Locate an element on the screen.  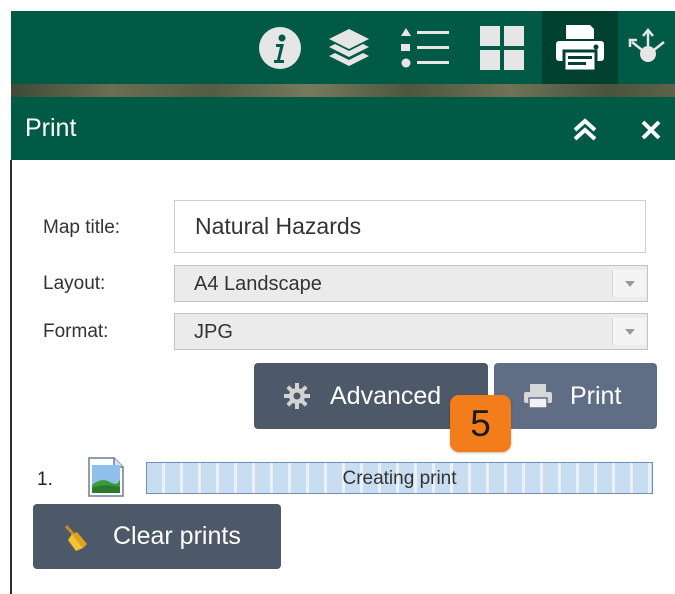
print-tool-button is located at coordinates (580, 47).